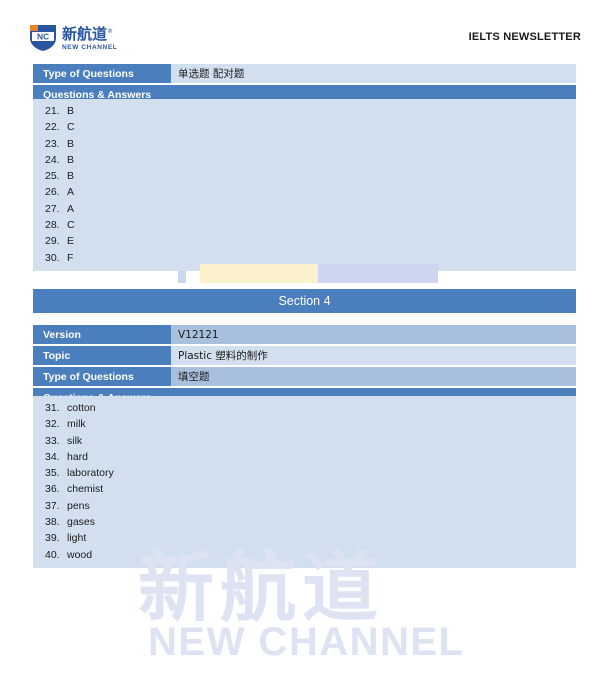  I want to click on answer-number: 36., so click(52, 489).